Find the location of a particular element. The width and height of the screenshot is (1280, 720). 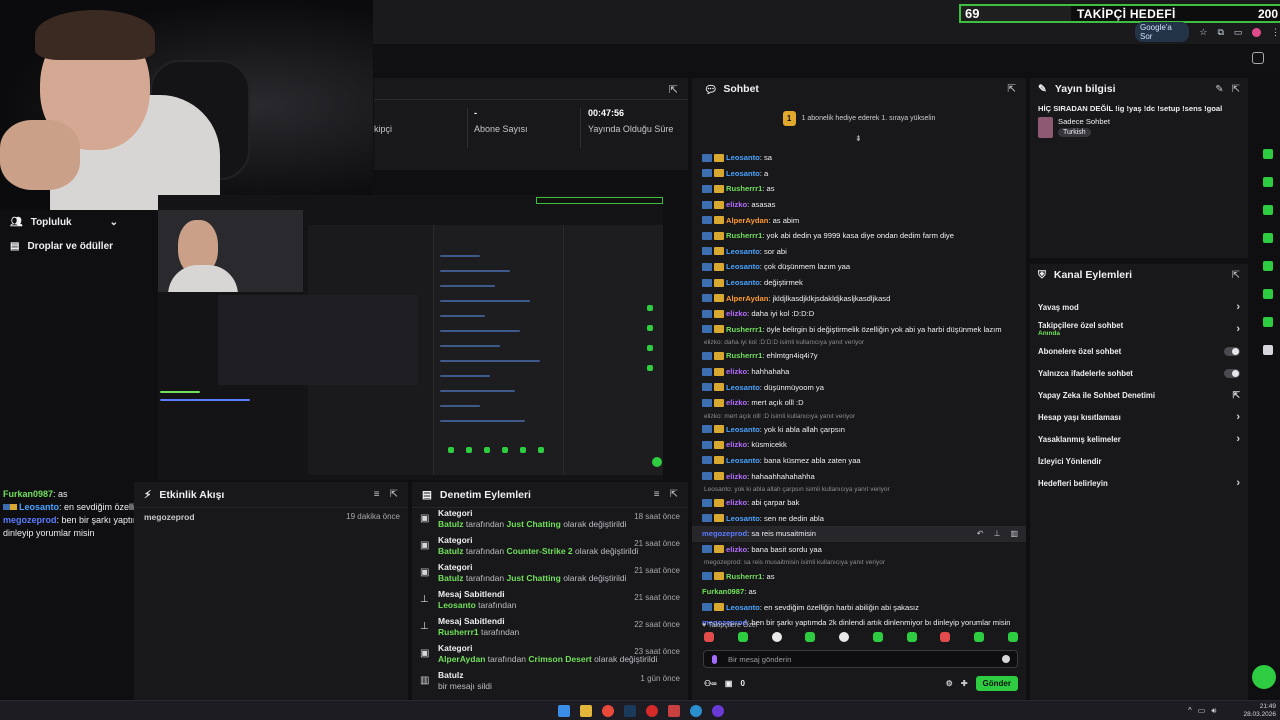

channel-action-item: Hedefleri belirleyin › is located at coordinates (1139, 483).